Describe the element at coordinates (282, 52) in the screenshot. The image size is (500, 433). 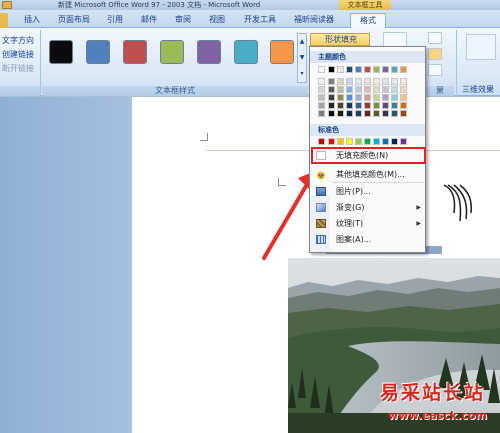
I see `style-swatch-orange` at that location.